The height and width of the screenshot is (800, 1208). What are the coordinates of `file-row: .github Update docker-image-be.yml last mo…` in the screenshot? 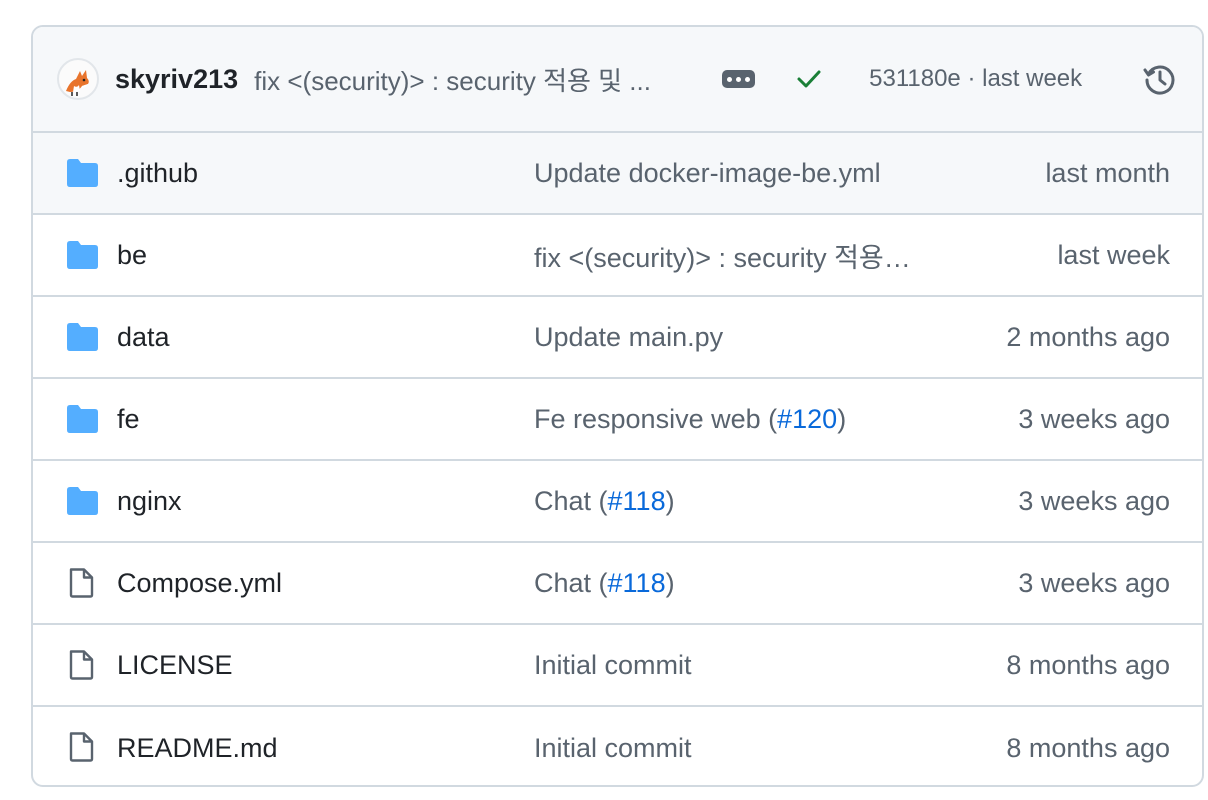 It's located at (617, 174).